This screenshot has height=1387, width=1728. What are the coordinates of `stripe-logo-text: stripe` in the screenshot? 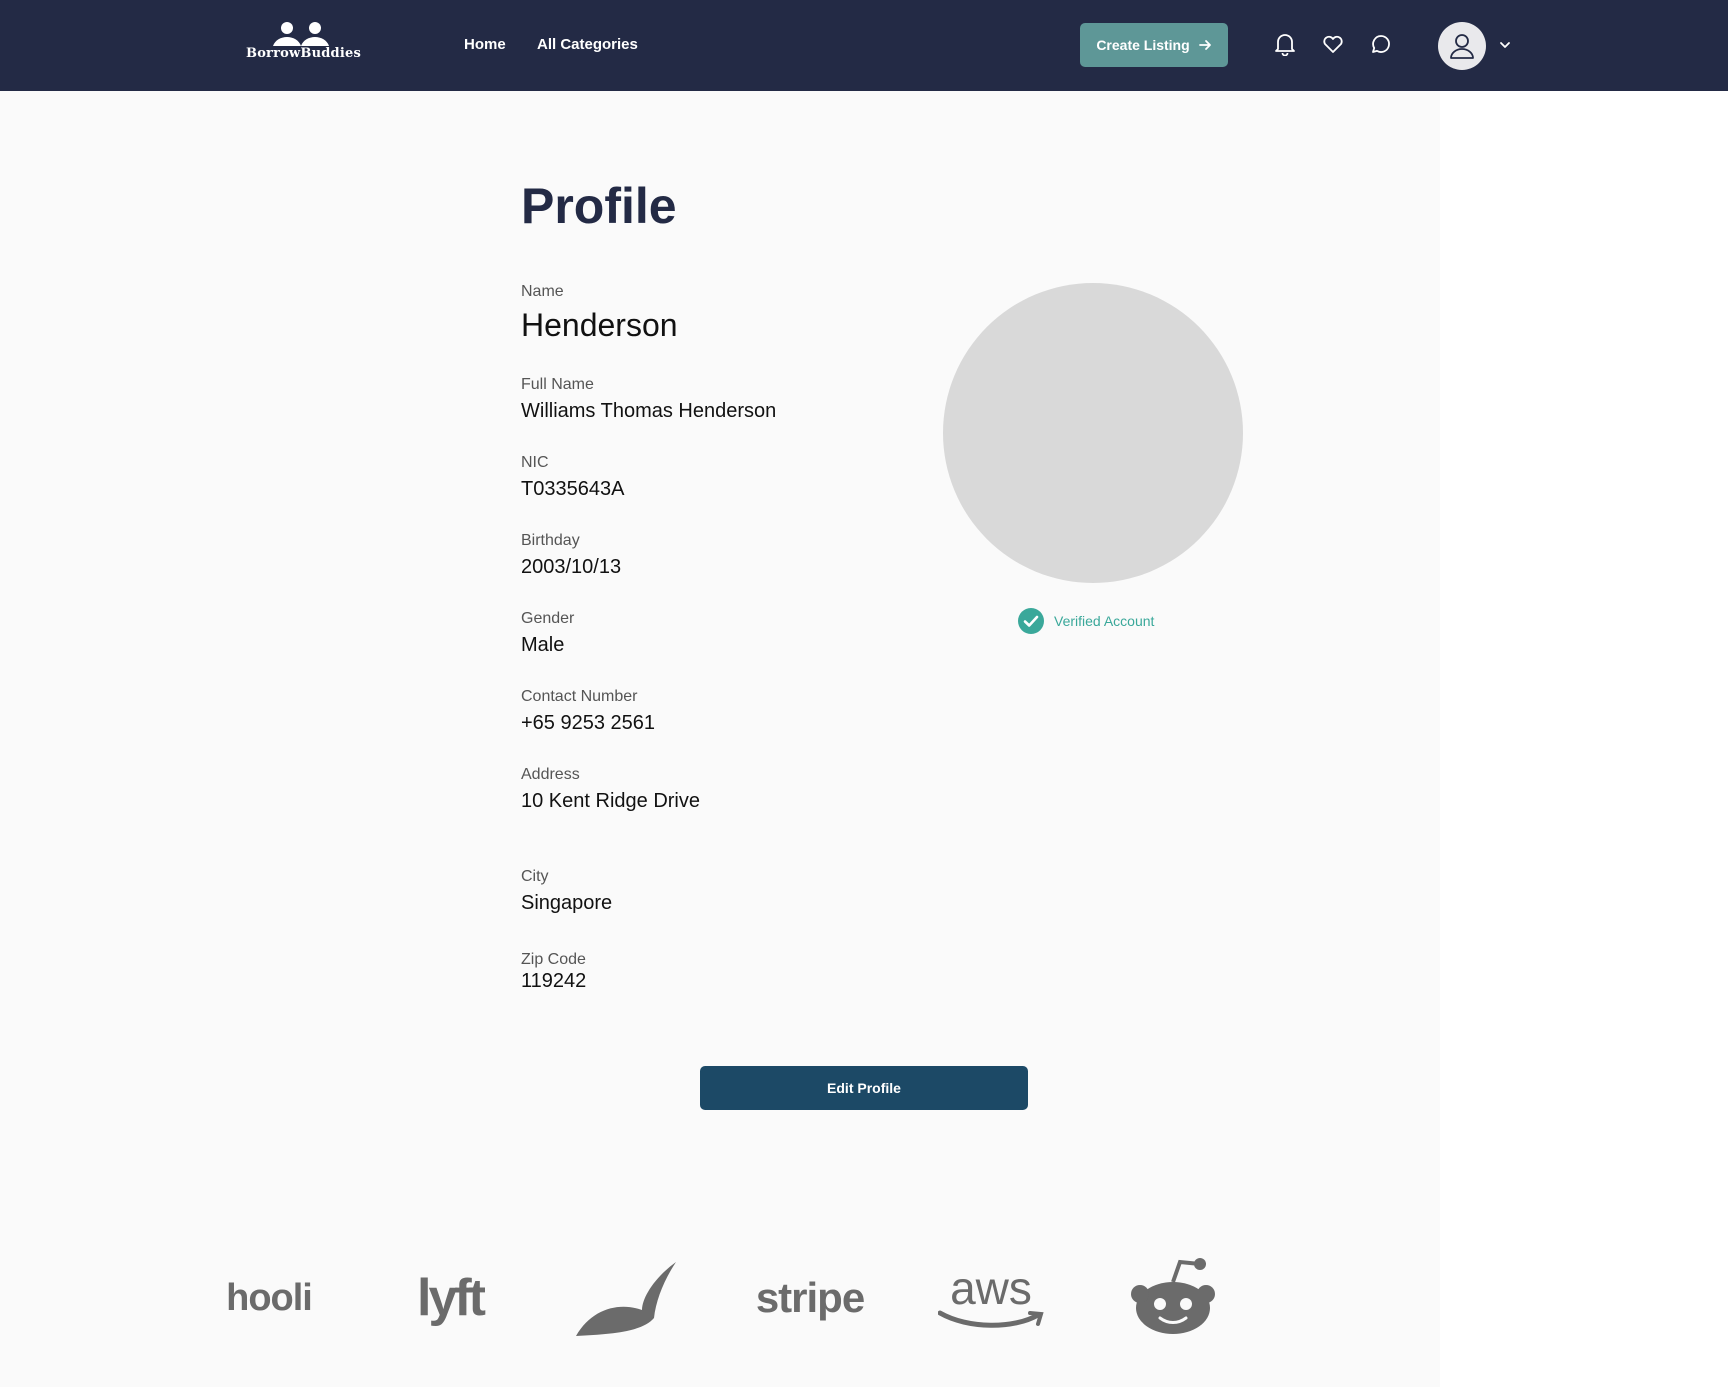 It's located at (810, 1297).